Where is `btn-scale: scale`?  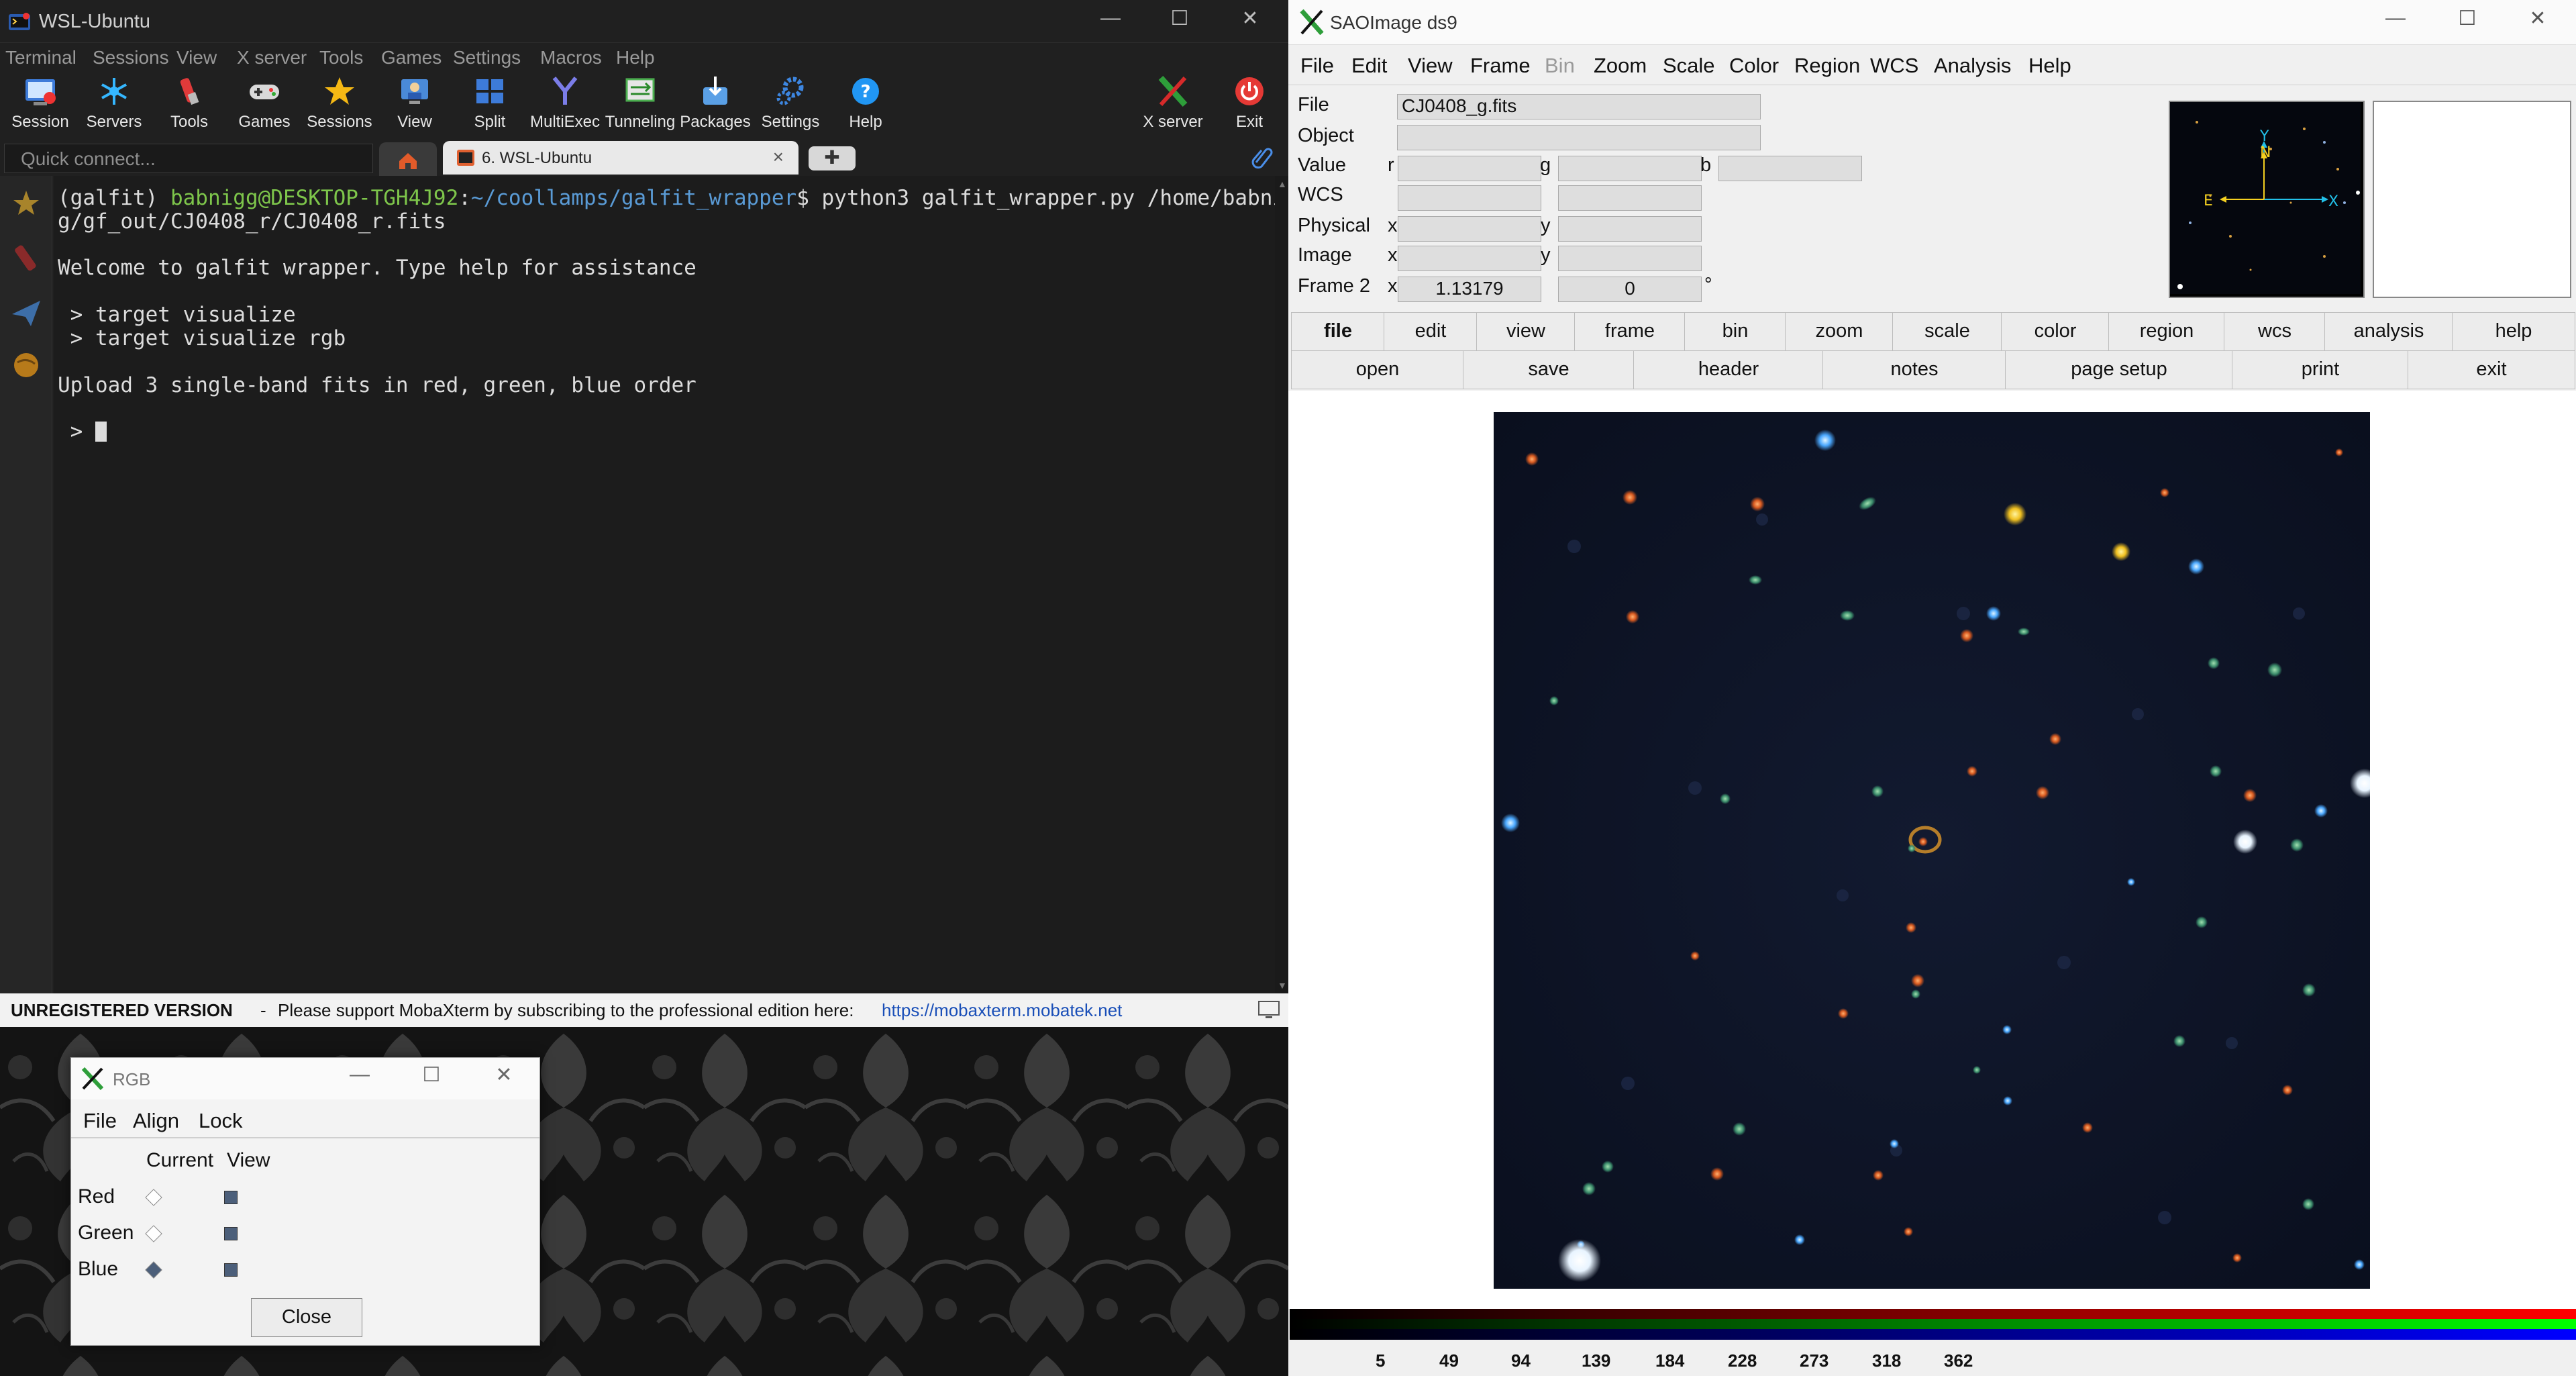 btn-scale: scale is located at coordinates (1947, 331).